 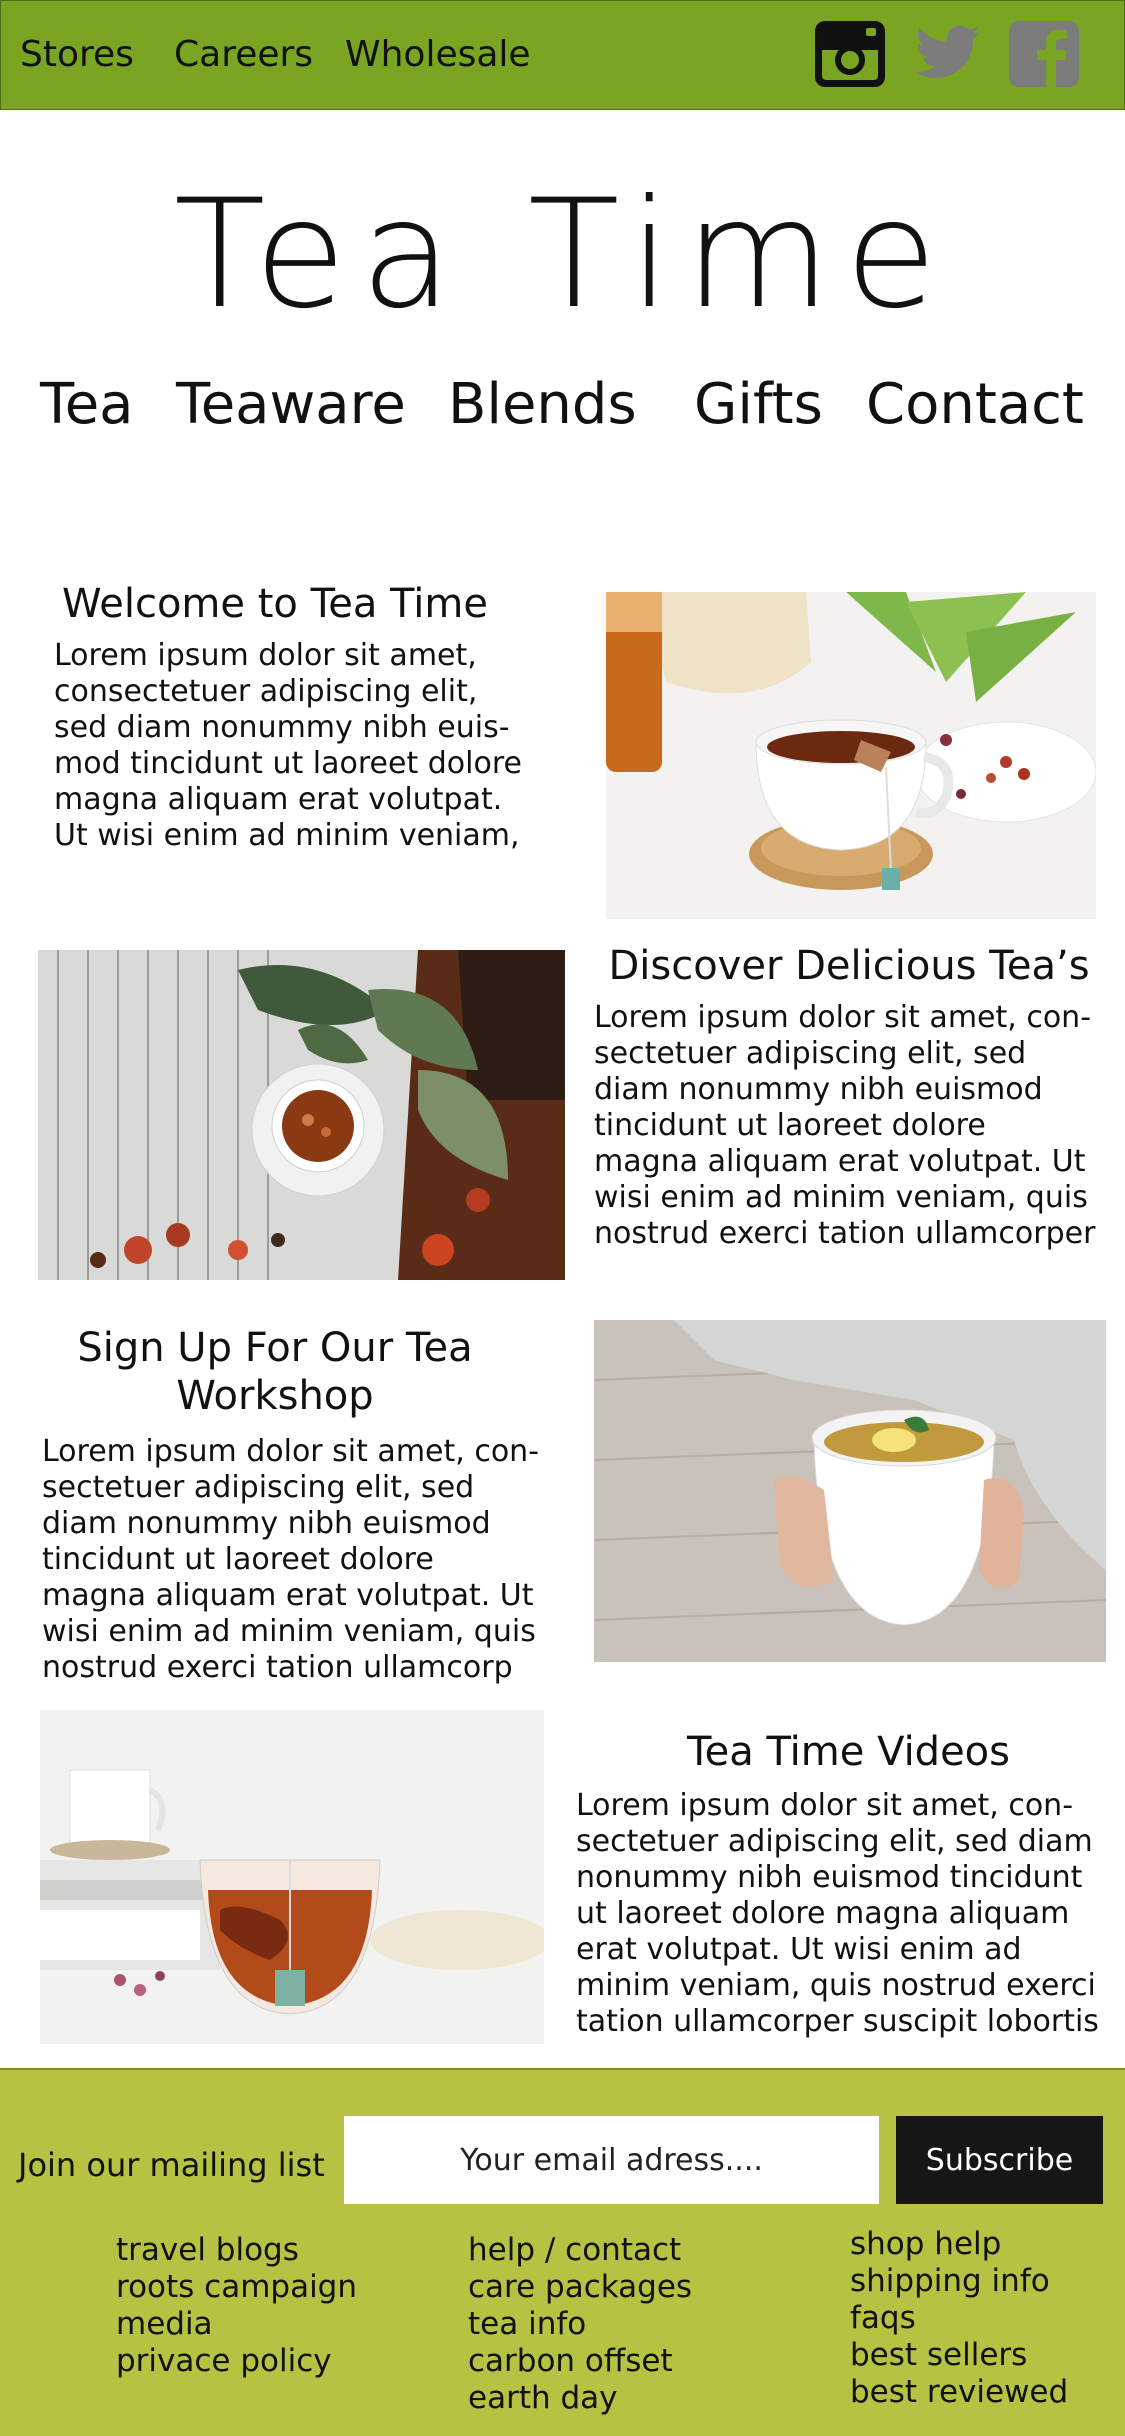 I want to click on brand-logo: Tea Time, so click(x=562, y=255).